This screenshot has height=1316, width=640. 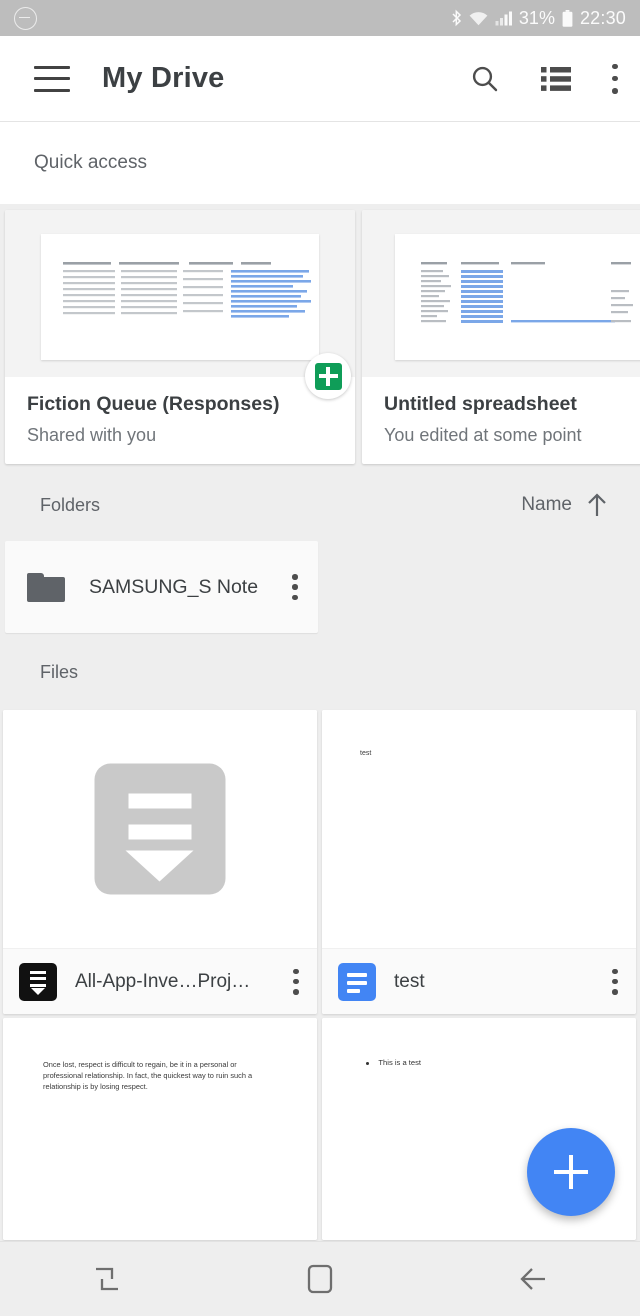 I want to click on wifi-icon, so click(x=478, y=18).